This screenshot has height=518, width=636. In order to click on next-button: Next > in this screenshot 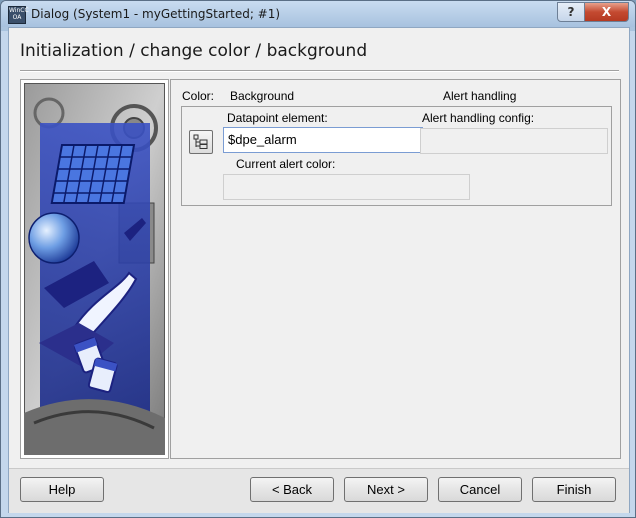, I will do `click(386, 489)`.